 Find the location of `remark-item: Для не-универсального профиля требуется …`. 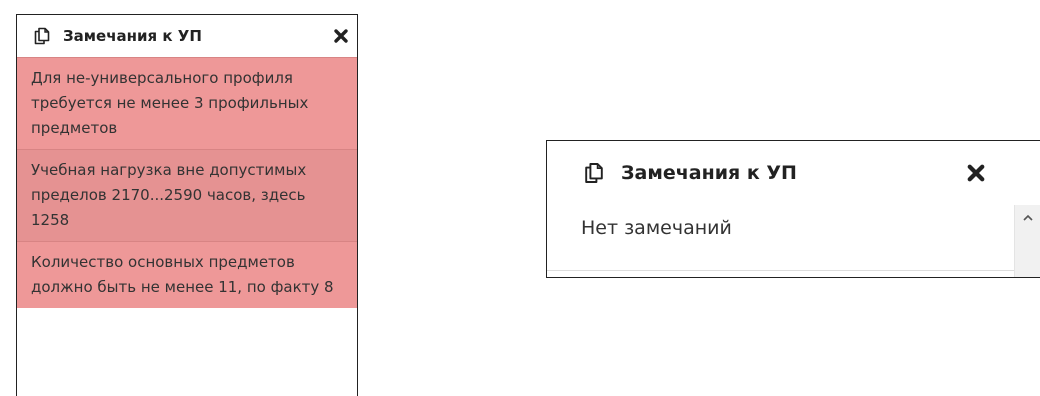

remark-item: Для не-универсального профиля требуется … is located at coordinates (187, 103).